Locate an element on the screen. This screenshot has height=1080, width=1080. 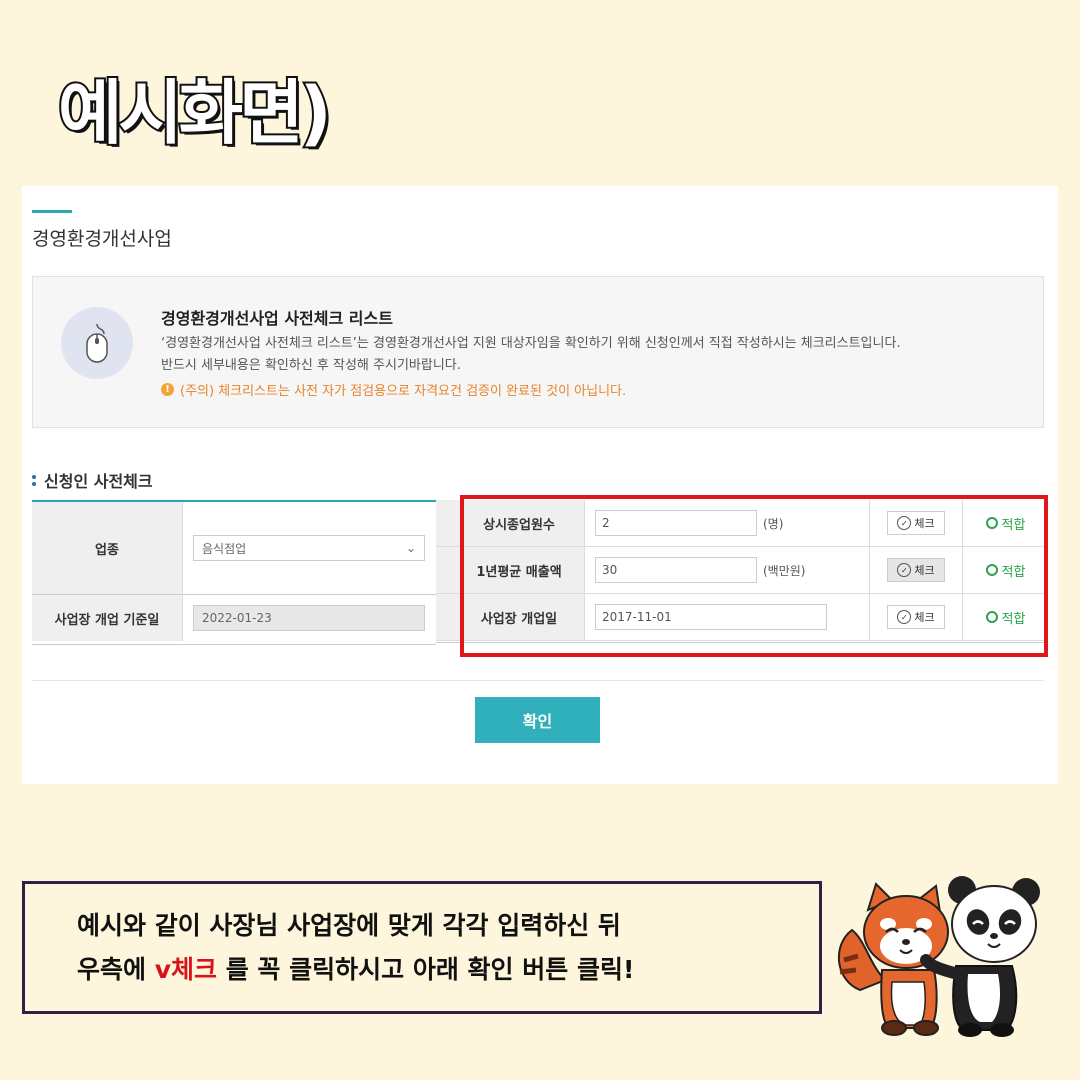
mouse-icon is located at coordinates (97, 343).